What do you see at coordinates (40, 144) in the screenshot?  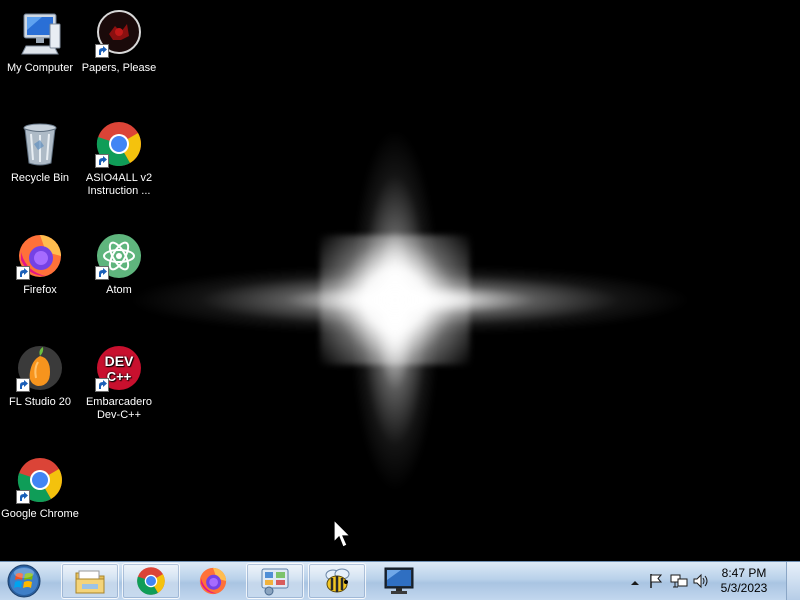 I see `recycle-bin-icon` at bounding box center [40, 144].